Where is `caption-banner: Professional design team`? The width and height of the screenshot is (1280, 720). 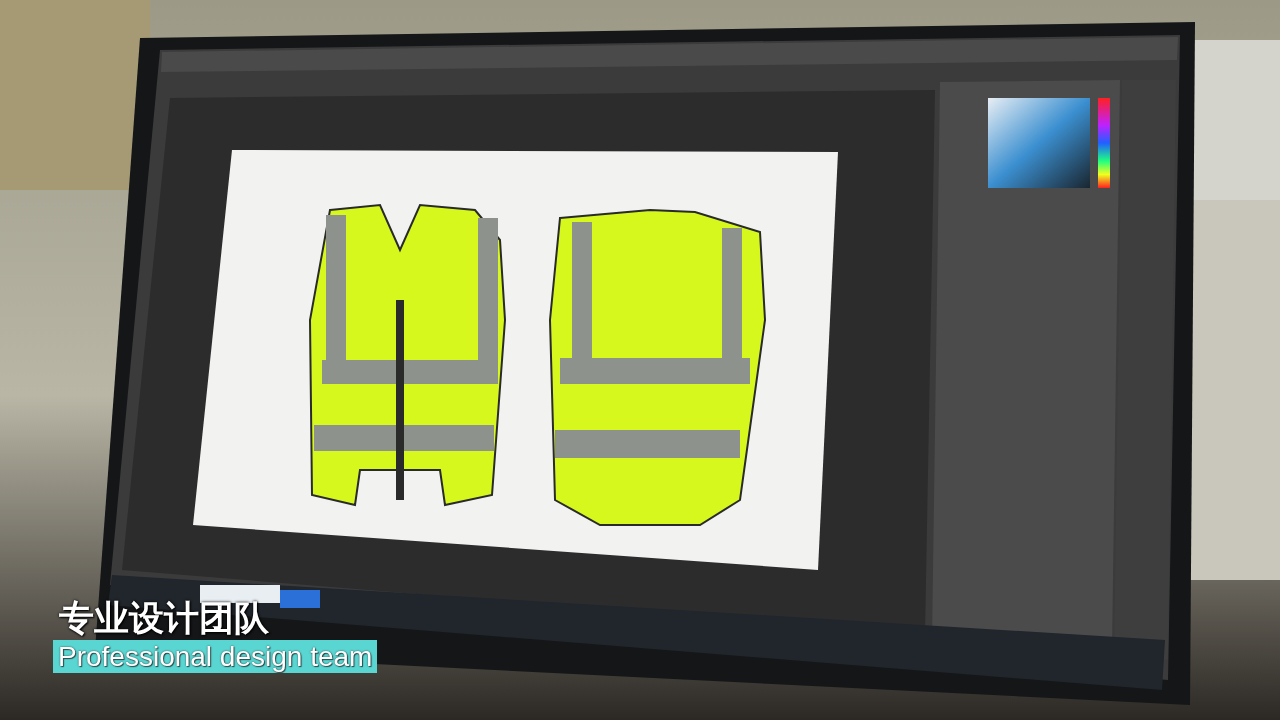
caption-banner: Professional design team is located at coordinates (215, 656).